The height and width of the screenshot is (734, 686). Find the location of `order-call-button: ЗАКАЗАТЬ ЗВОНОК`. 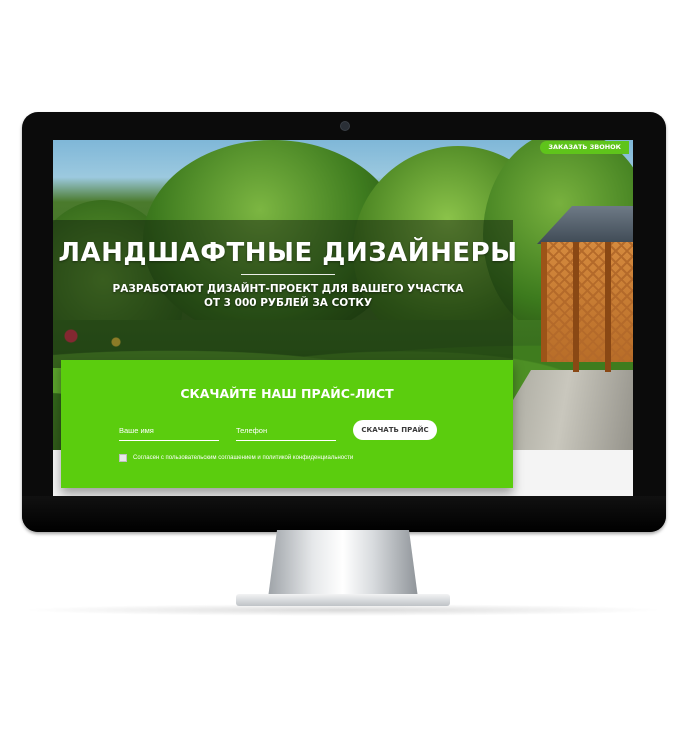

order-call-button: ЗАКАЗАТЬ ЗВОНОК is located at coordinates (584, 147).